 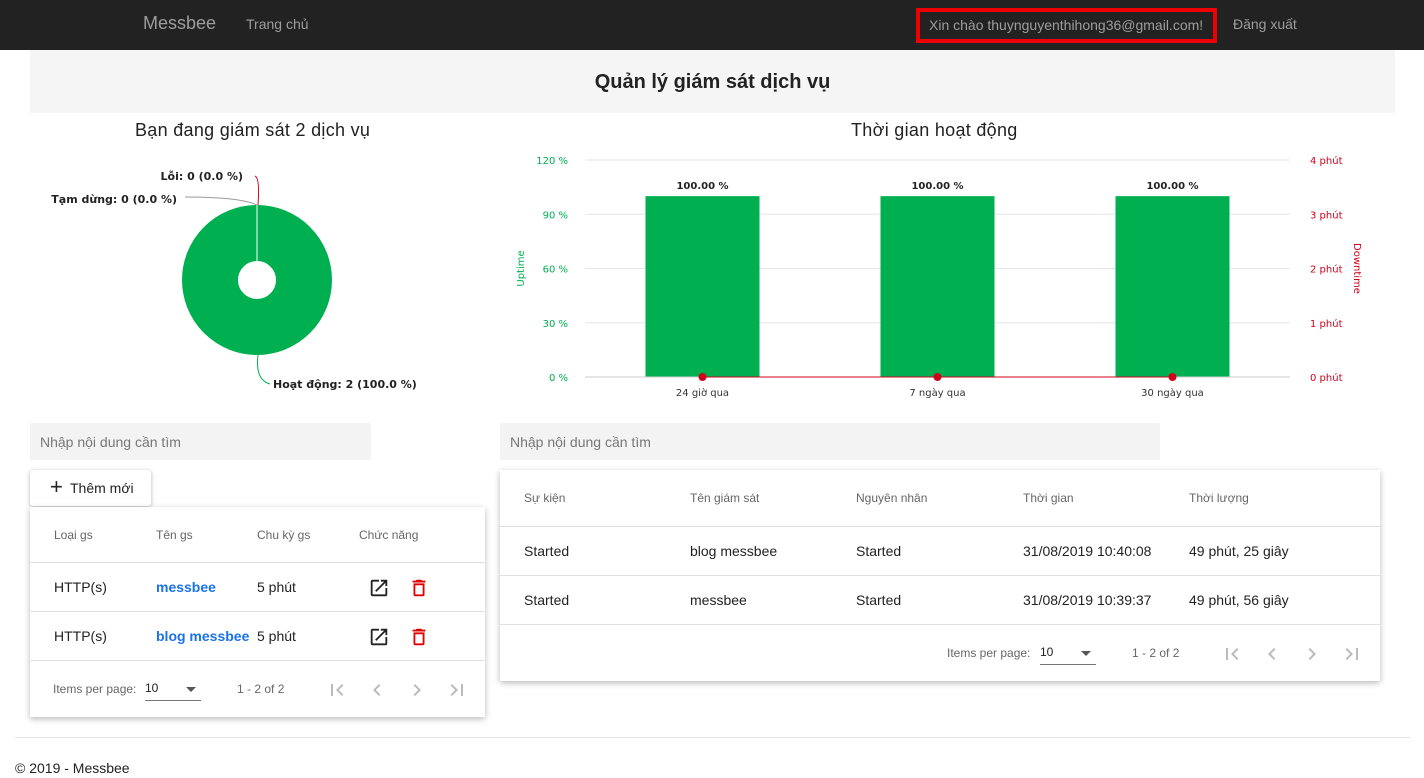 I want to click on add-monitor-label: Thêm mới, so click(x=102, y=488).